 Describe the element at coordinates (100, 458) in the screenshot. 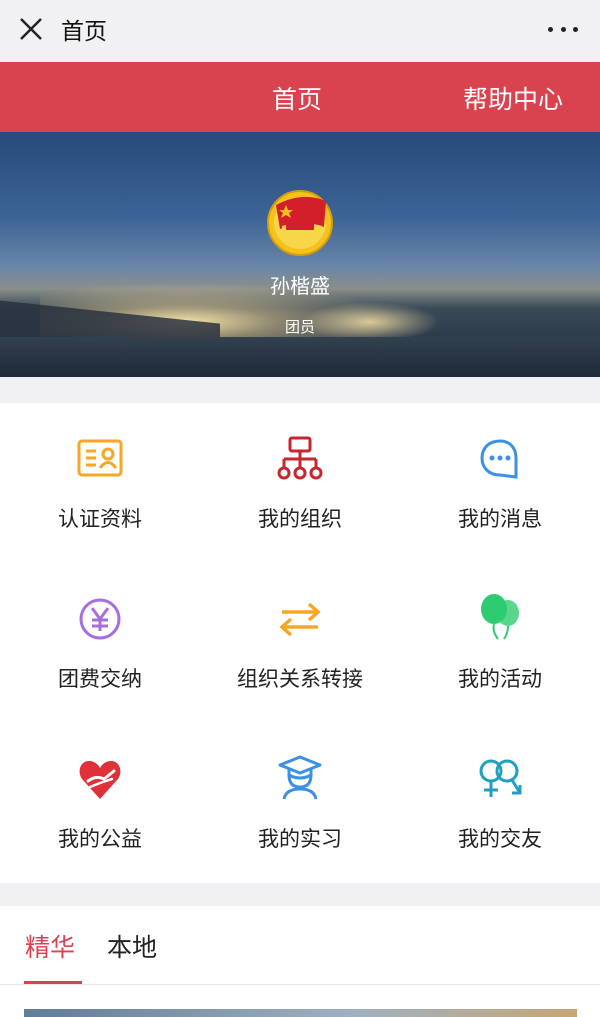

I see `id-card-icon` at that location.